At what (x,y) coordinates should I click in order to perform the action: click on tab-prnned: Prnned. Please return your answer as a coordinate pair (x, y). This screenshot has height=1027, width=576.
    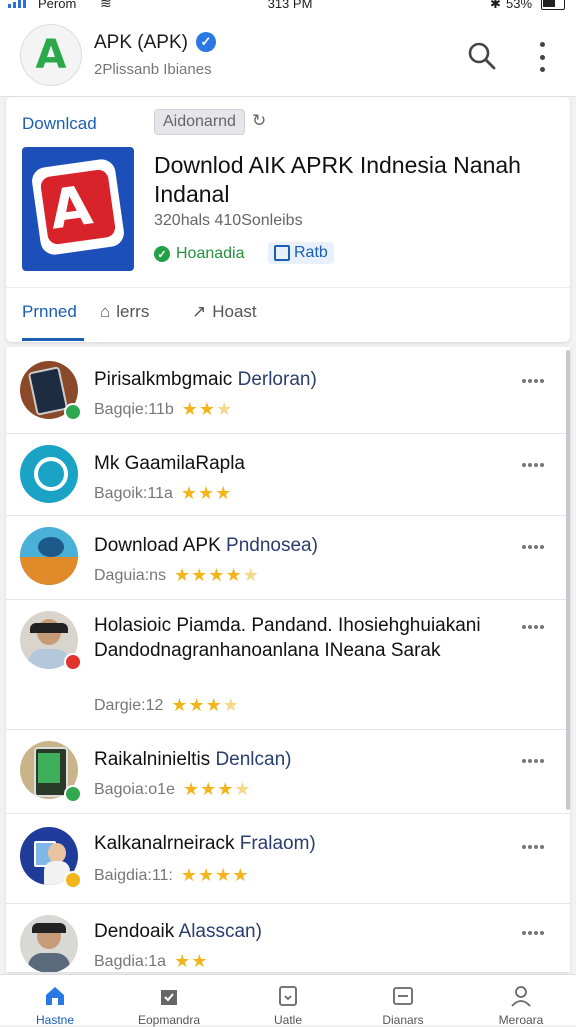
    Looking at the image, I should click on (49, 312).